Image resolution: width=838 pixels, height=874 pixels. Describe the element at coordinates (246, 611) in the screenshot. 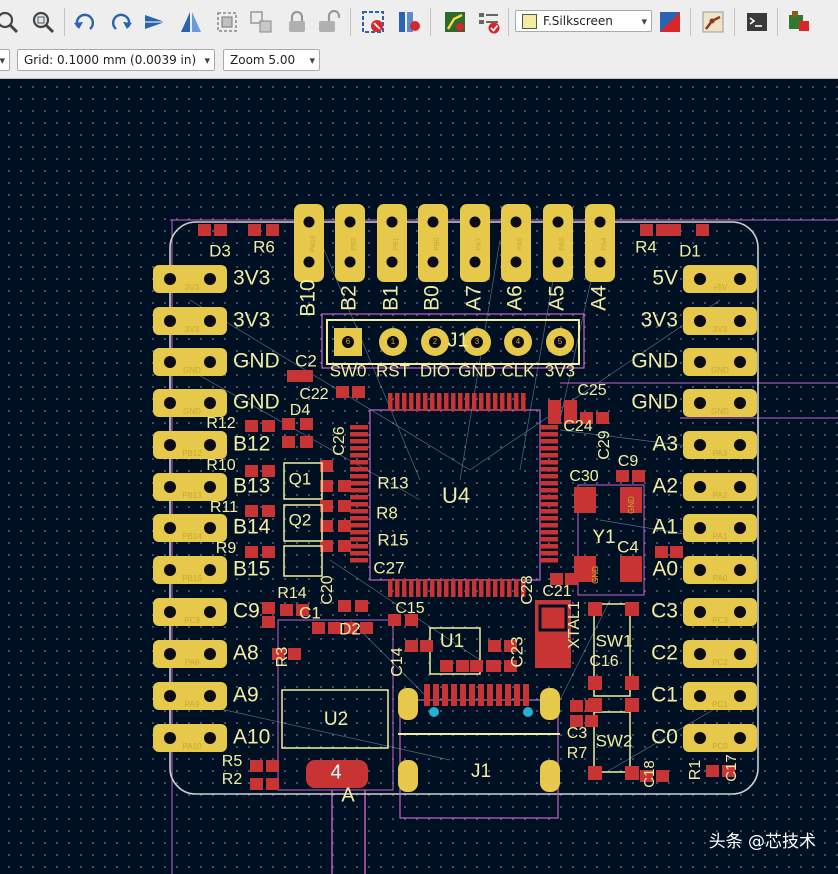

I see `left-pin-label: C9` at that location.